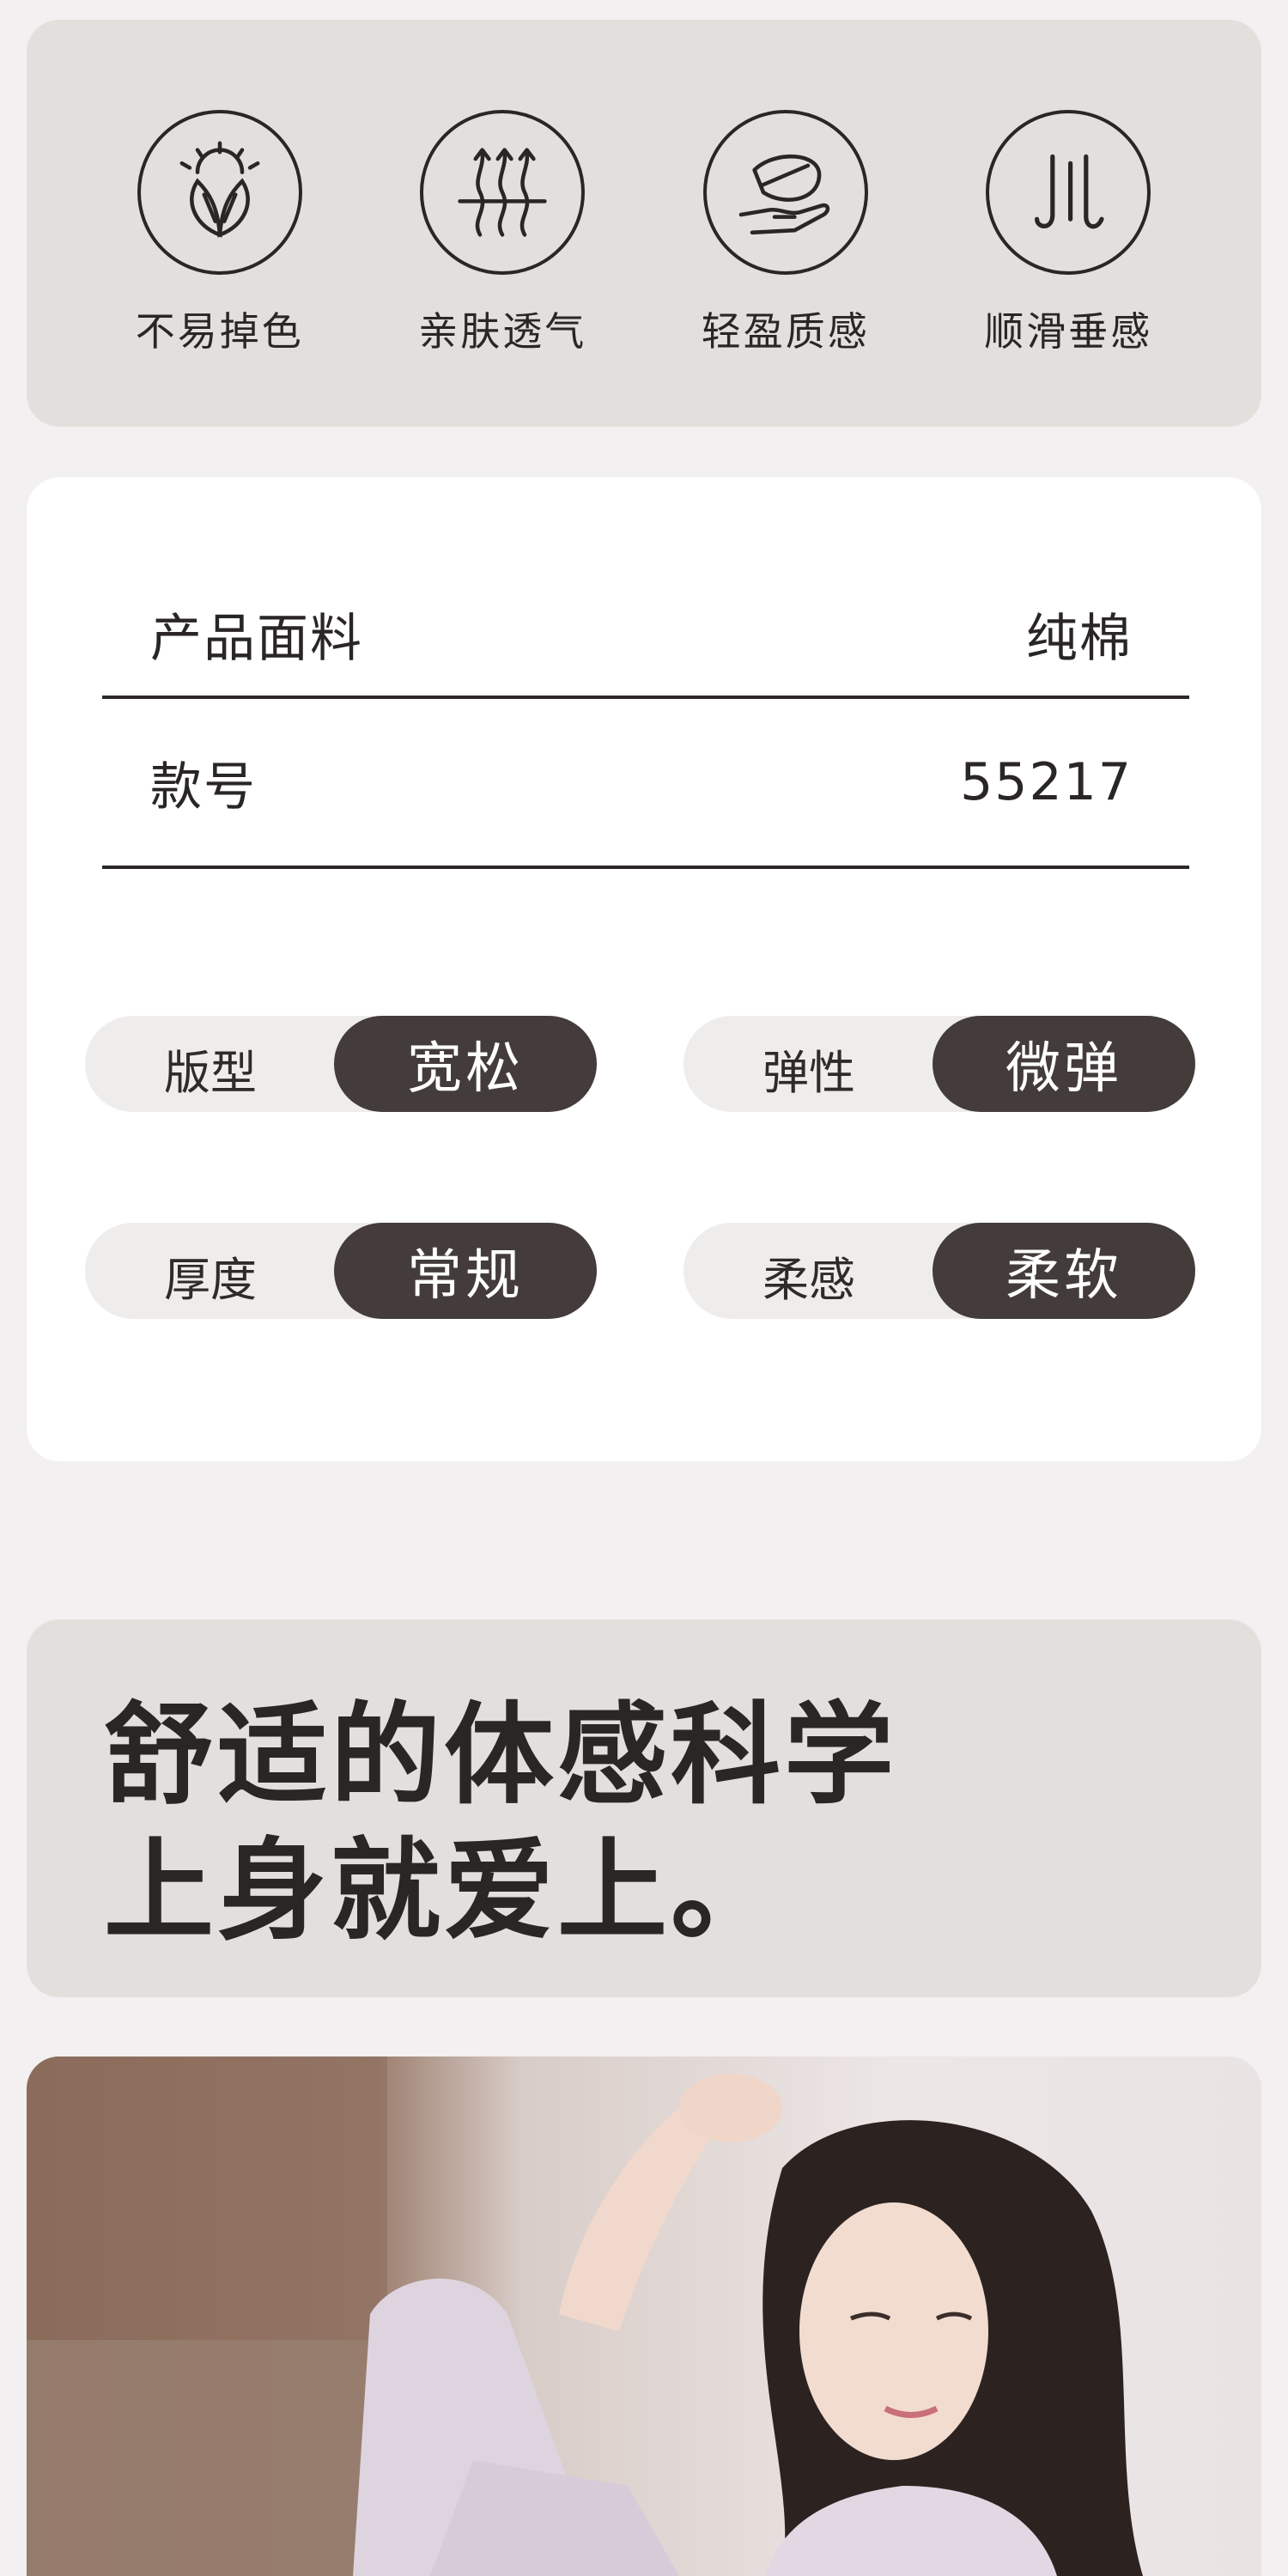 Image resolution: width=1288 pixels, height=2576 pixels. I want to click on attribute-label: 弹性, so click(808, 1072).